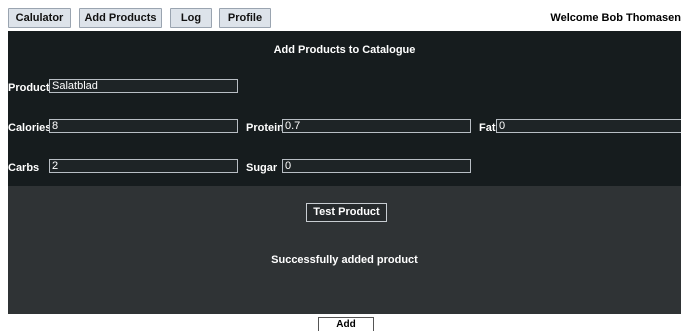  What do you see at coordinates (143, 86) in the screenshot?
I see `product-input: Salatblad` at bounding box center [143, 86].